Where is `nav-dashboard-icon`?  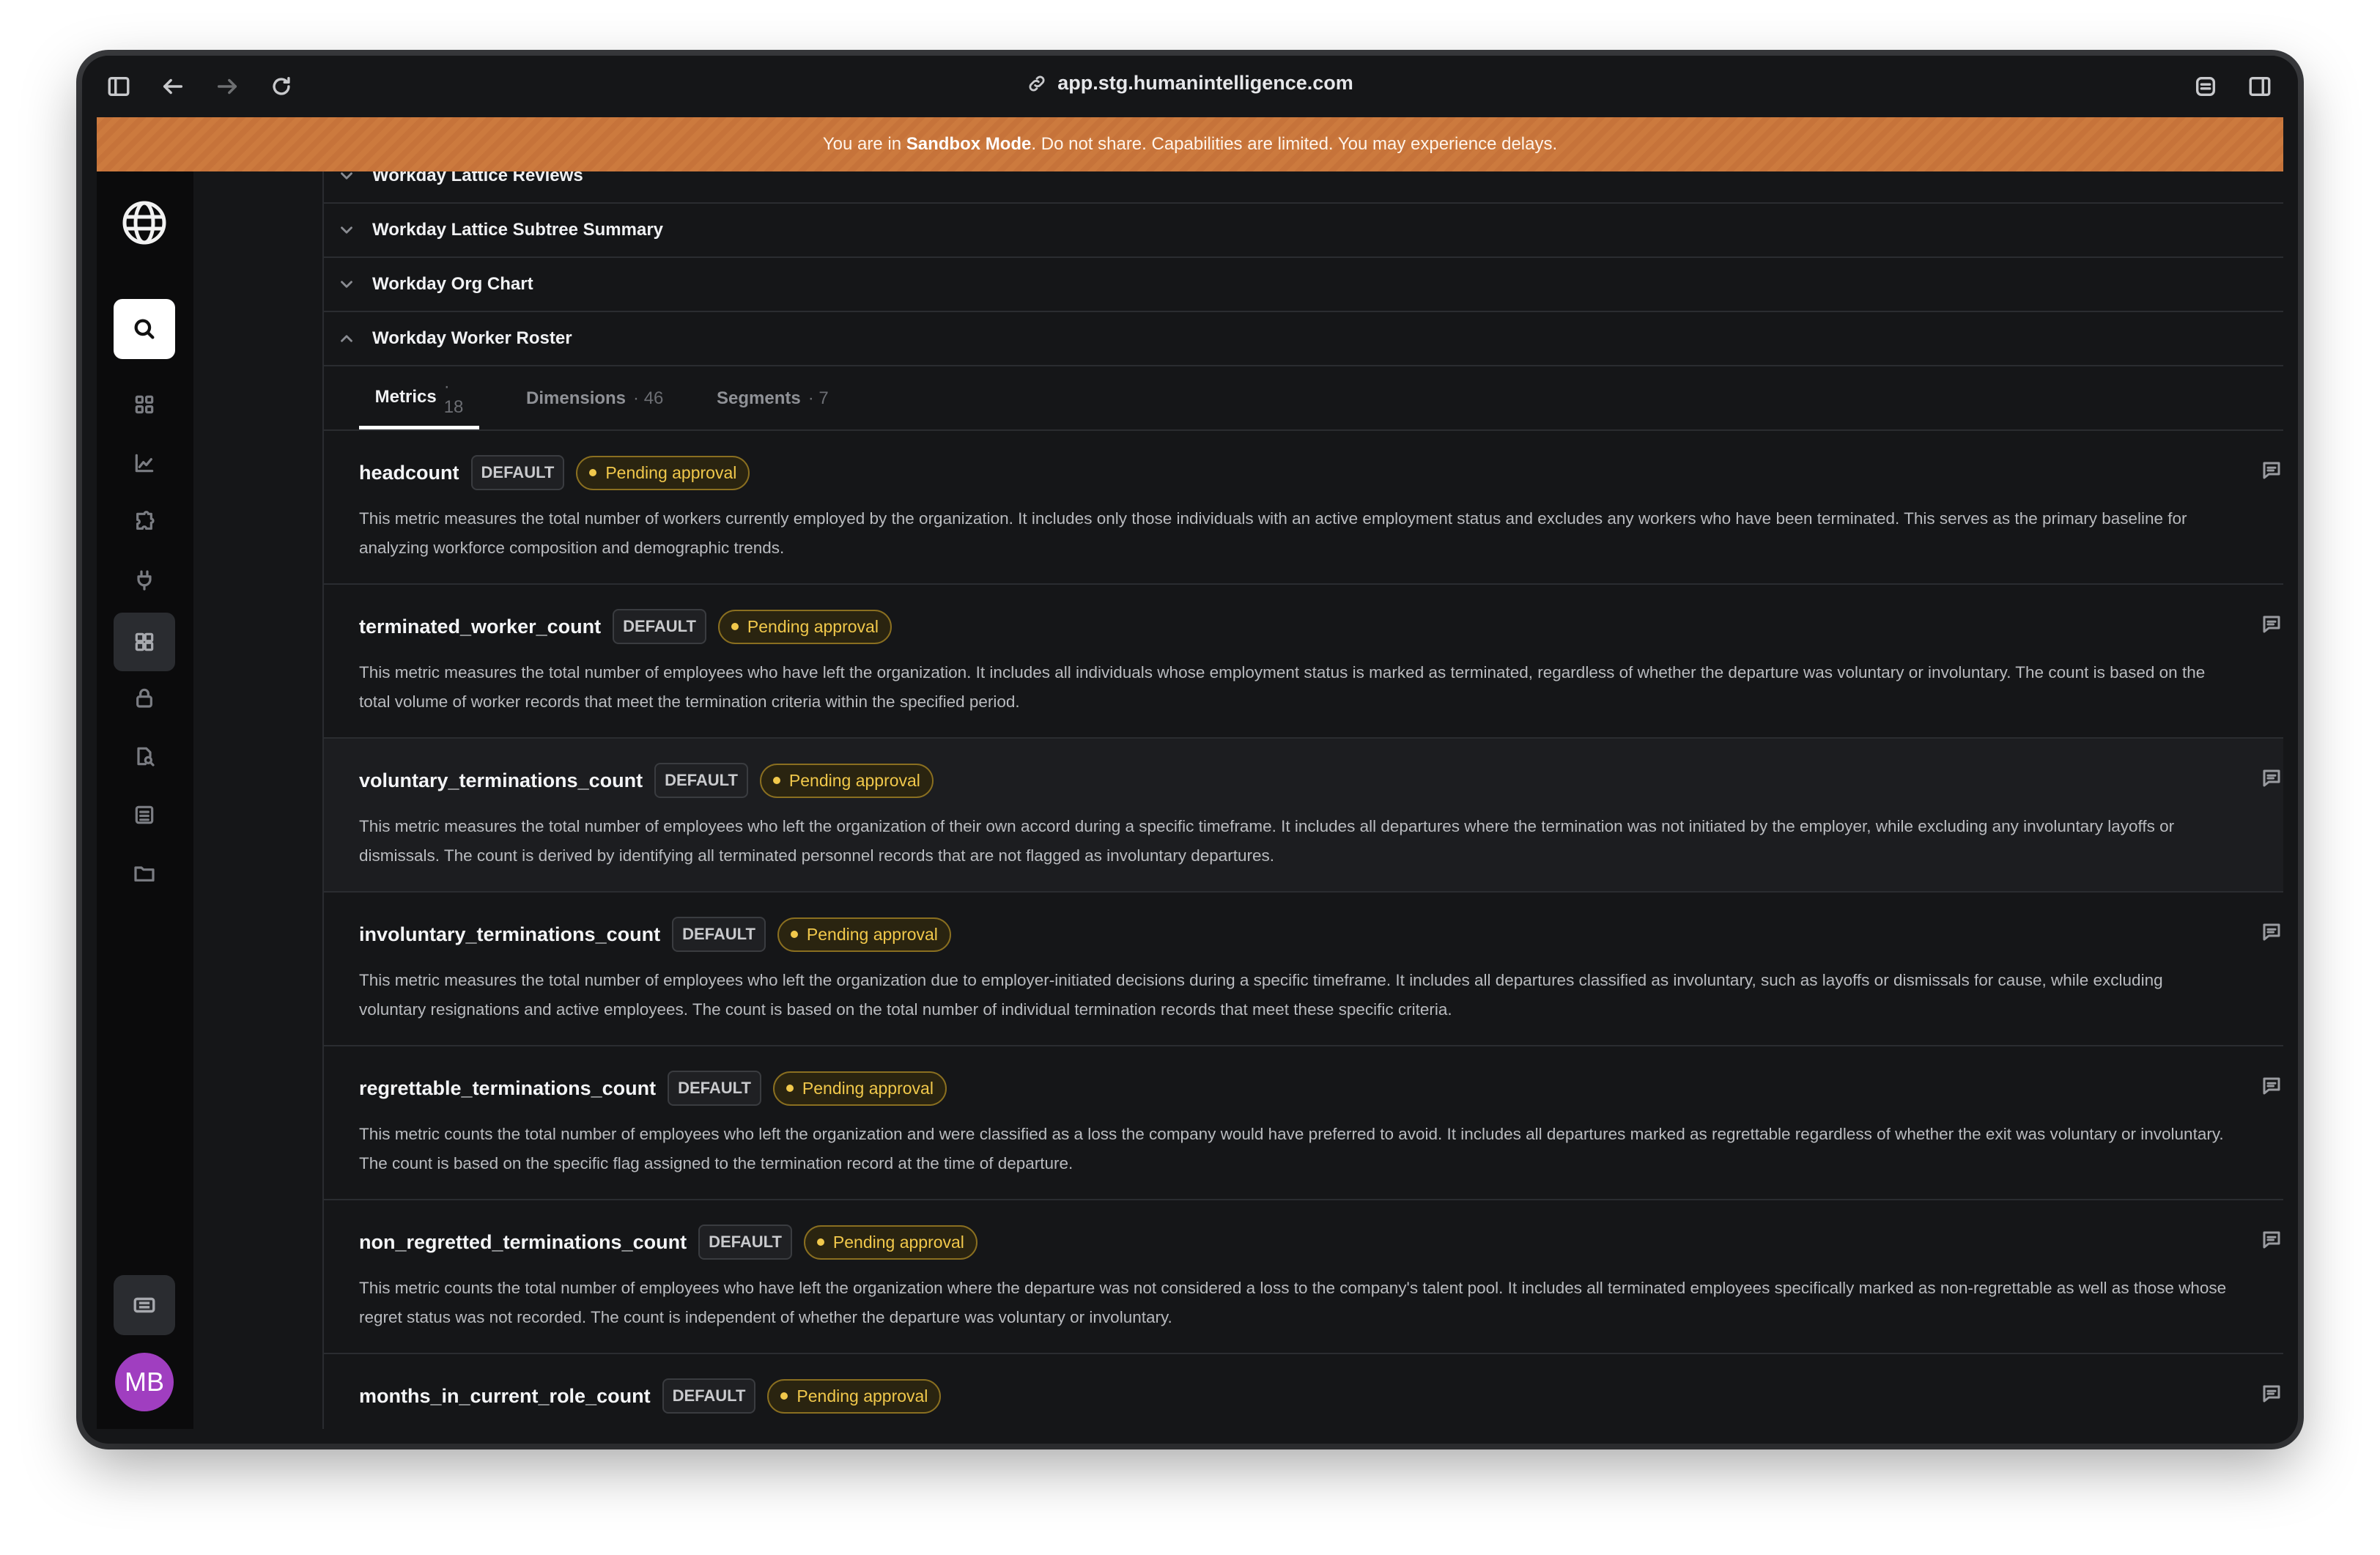
nav-dashboard-icon is located at coordinates (144, 642).